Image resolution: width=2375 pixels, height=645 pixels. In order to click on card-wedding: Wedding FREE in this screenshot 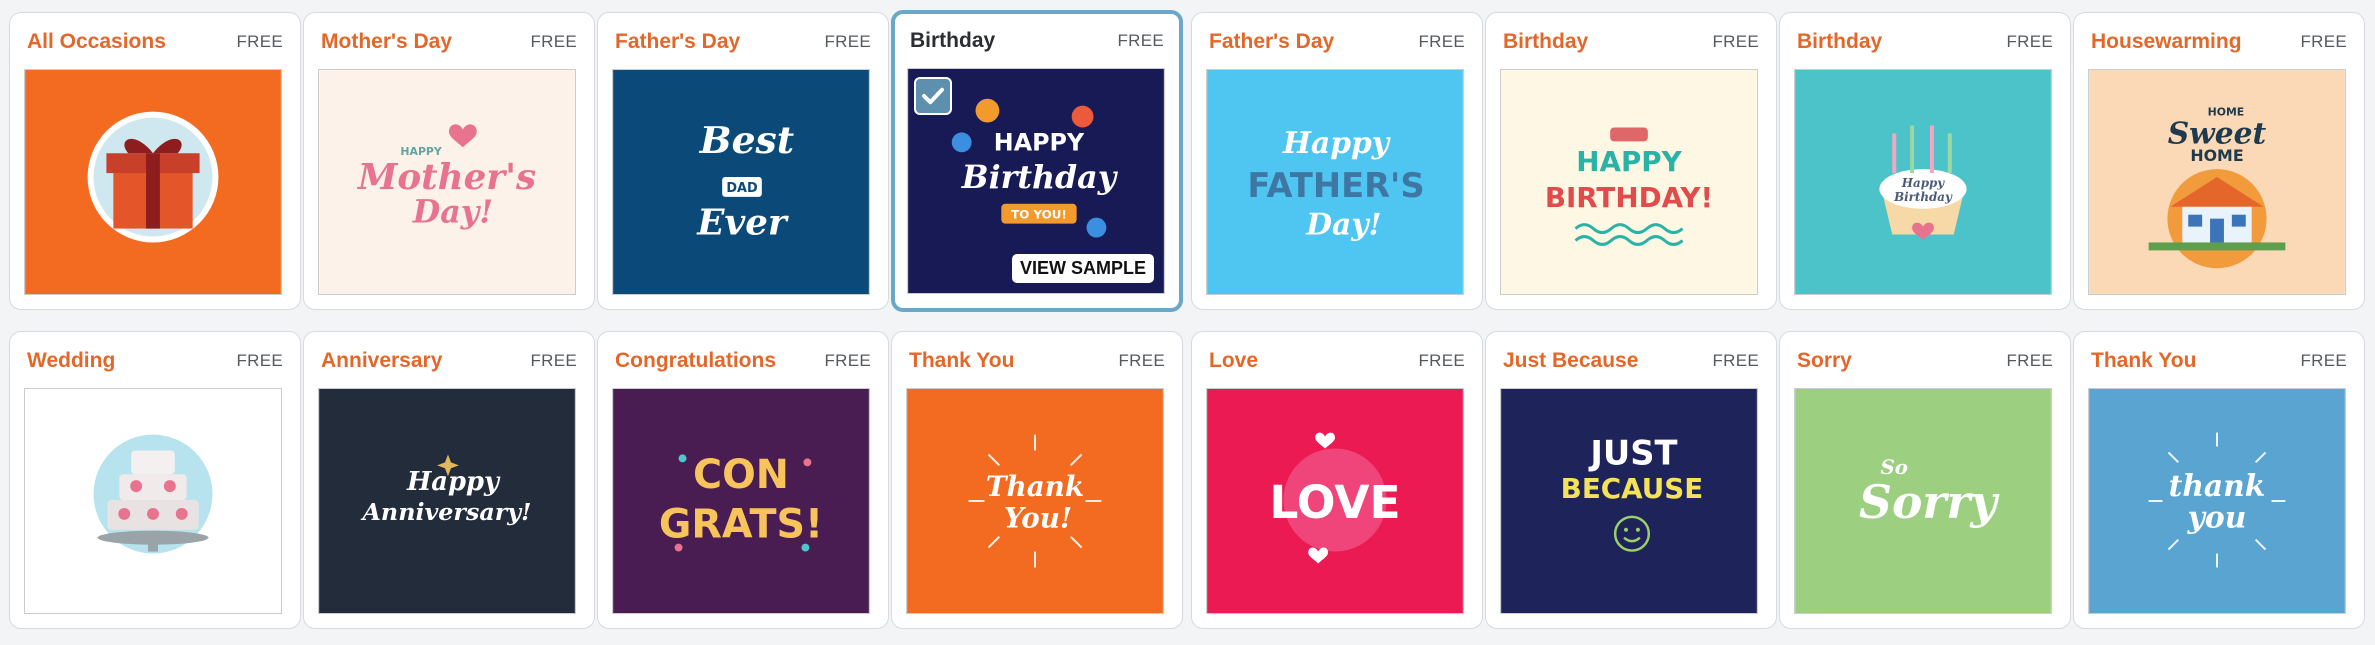, I will do `click(155, 480)`.